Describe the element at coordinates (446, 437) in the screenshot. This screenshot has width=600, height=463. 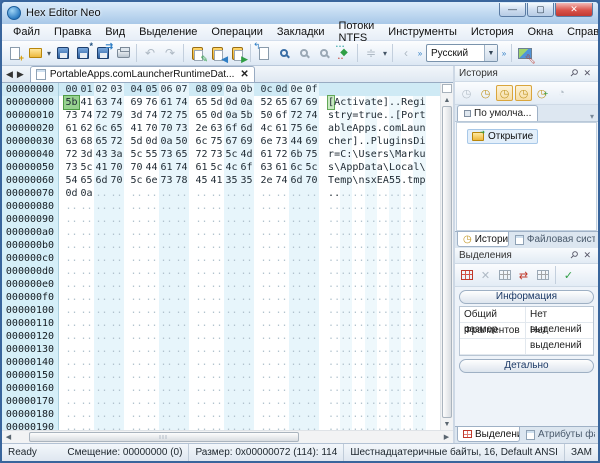
I see `scroll-right-icon: ▶` at that location.